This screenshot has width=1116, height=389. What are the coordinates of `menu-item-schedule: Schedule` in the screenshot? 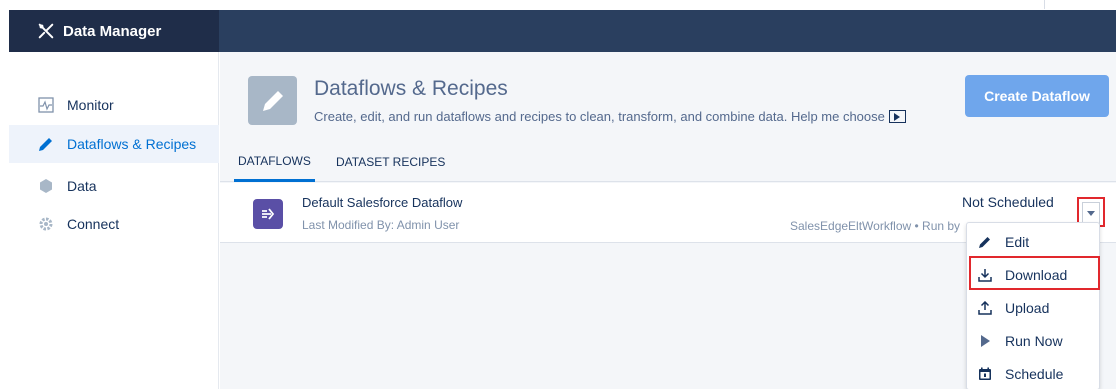 It's located at (1033, 373).